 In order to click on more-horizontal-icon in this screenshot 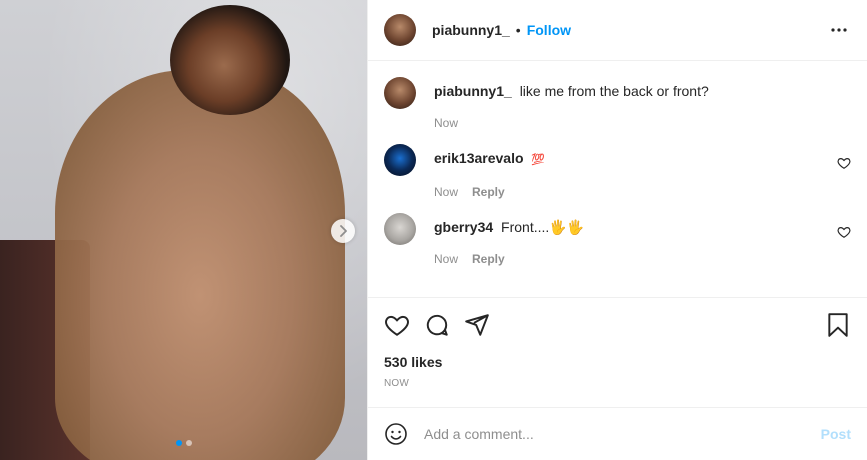, I will do `click(839, 30)`.